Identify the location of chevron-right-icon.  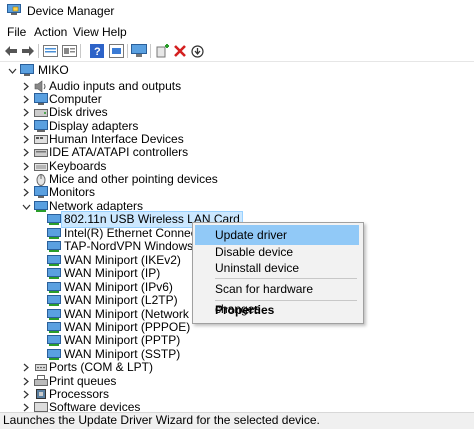
(26, 405).